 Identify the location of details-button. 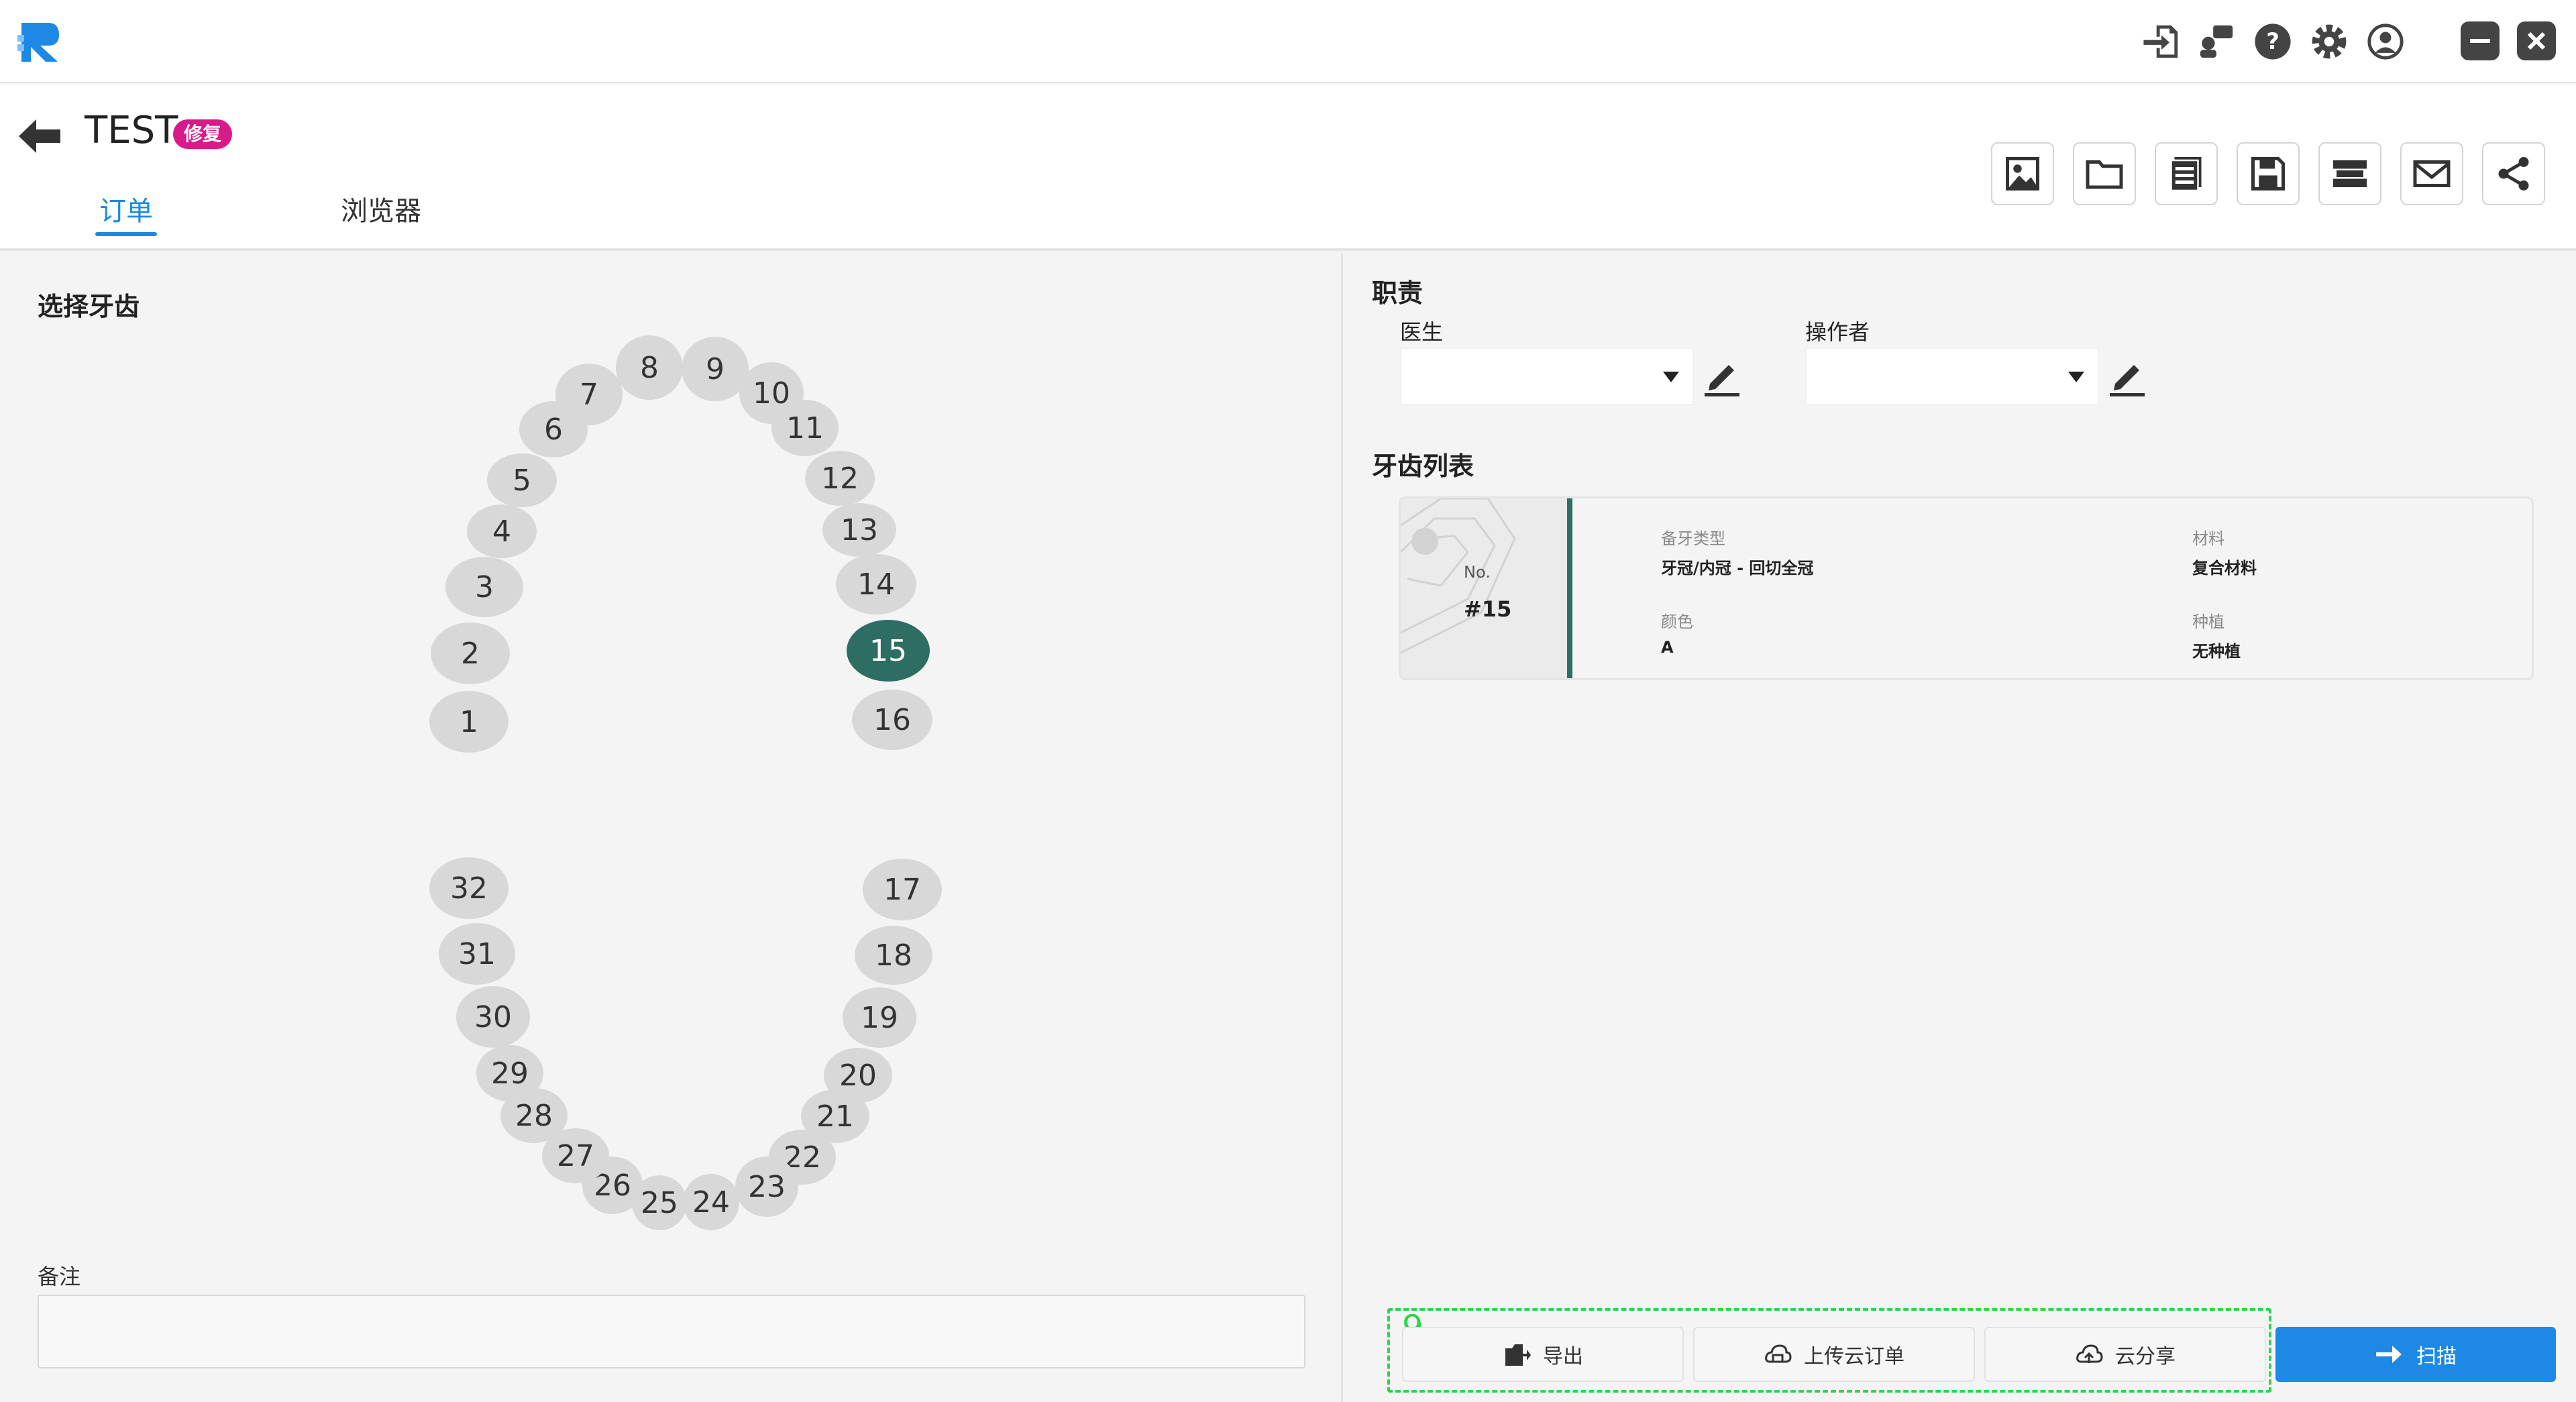
(2186, 174).